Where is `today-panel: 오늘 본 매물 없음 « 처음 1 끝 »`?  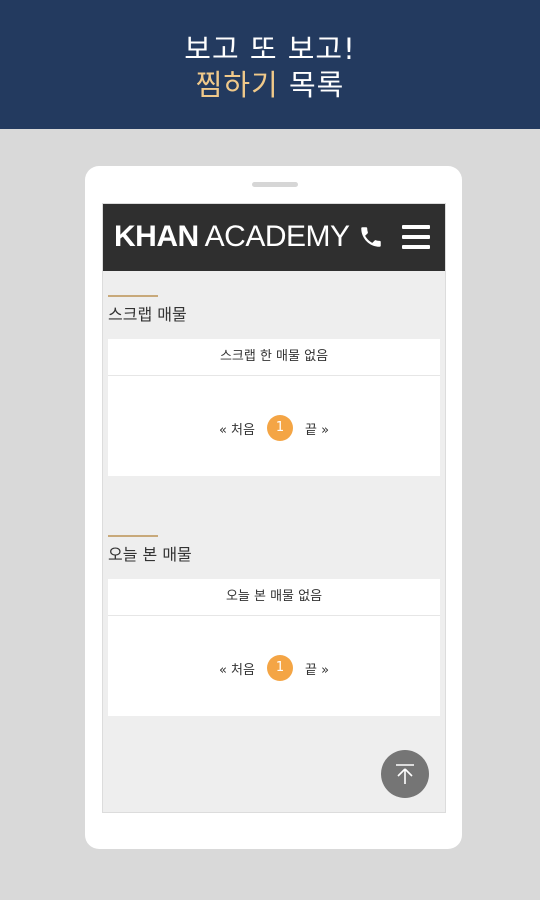
today-panel: 오늘 본 매물 없음 « 처음 1 끝 » is located at coordinates (274, 647).